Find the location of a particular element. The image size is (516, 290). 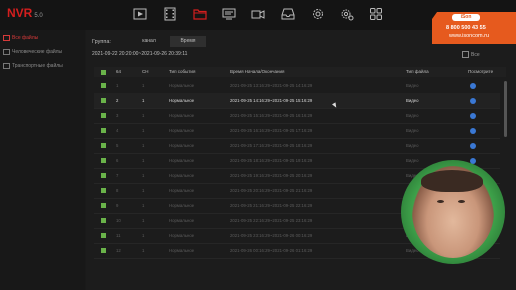

select-all-right: Все is located at coordinates (471, 54).